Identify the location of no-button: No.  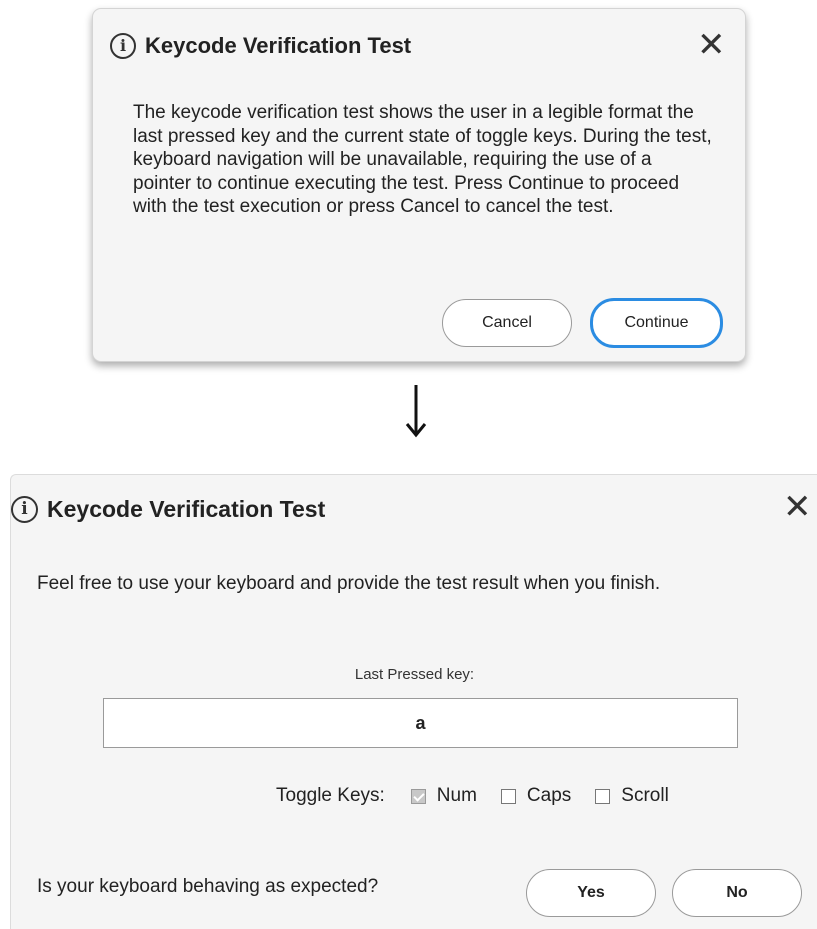
(737, 893).